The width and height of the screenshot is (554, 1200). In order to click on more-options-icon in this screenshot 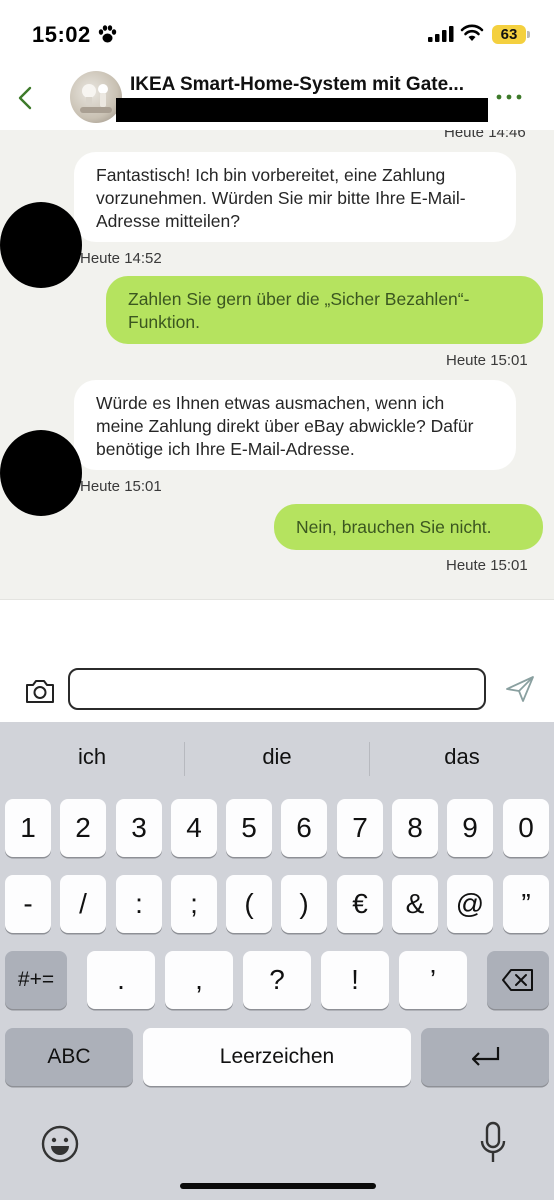, I will do `click(509, 97)`.